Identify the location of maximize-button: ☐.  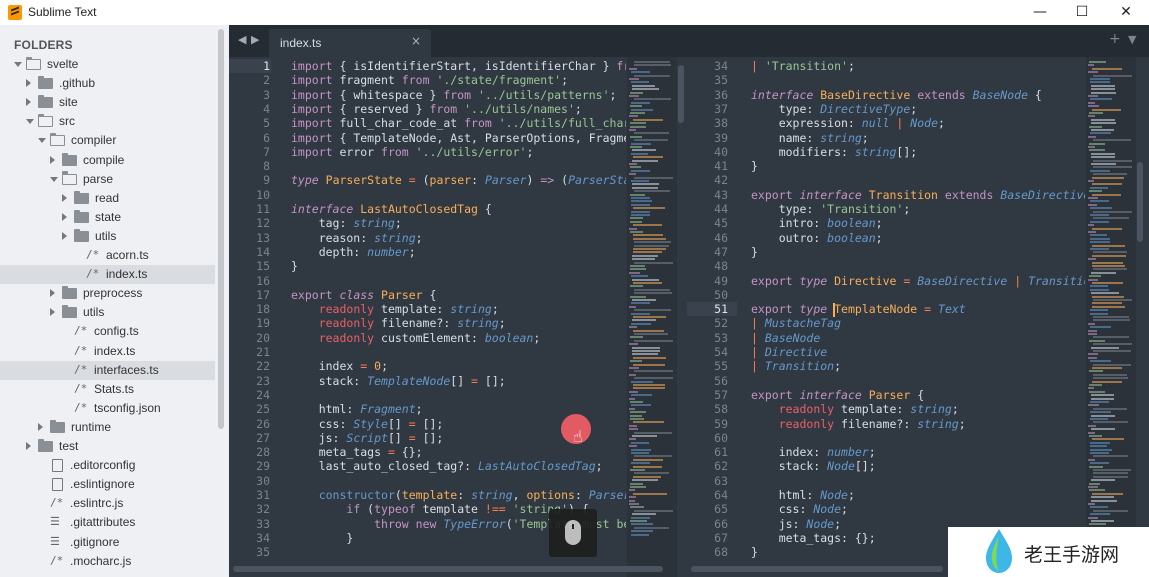
(1082, 12).